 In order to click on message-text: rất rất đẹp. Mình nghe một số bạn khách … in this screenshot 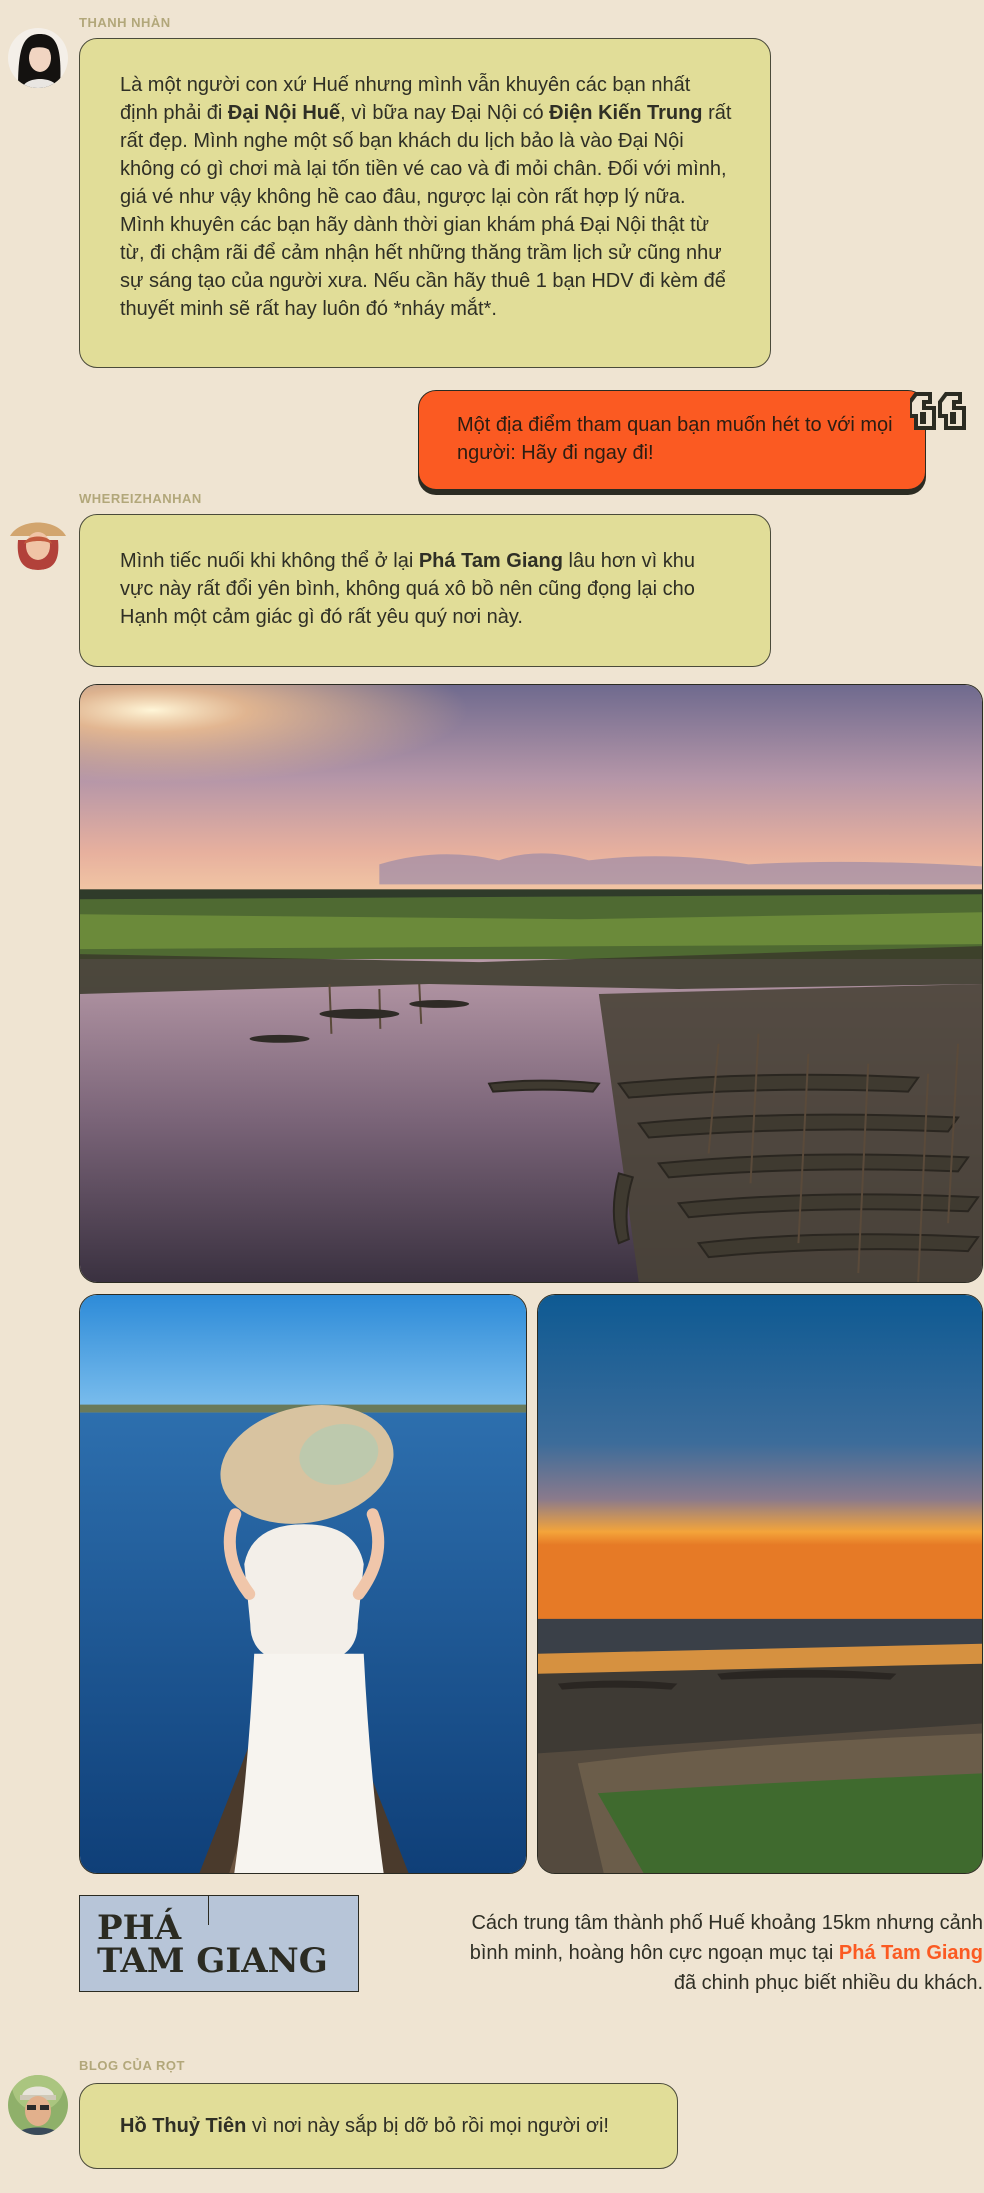, I will do `click(426, 211)`.